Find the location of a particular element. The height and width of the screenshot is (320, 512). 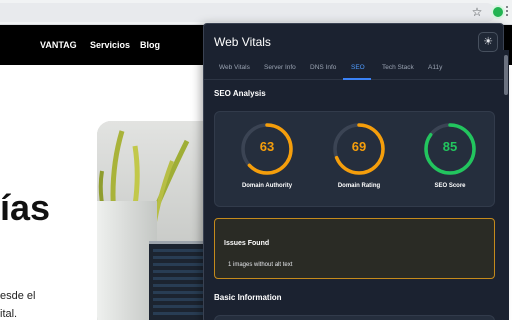

gauge-domain-rating: 69 Domain Rating is located at coordinates (357, 162).